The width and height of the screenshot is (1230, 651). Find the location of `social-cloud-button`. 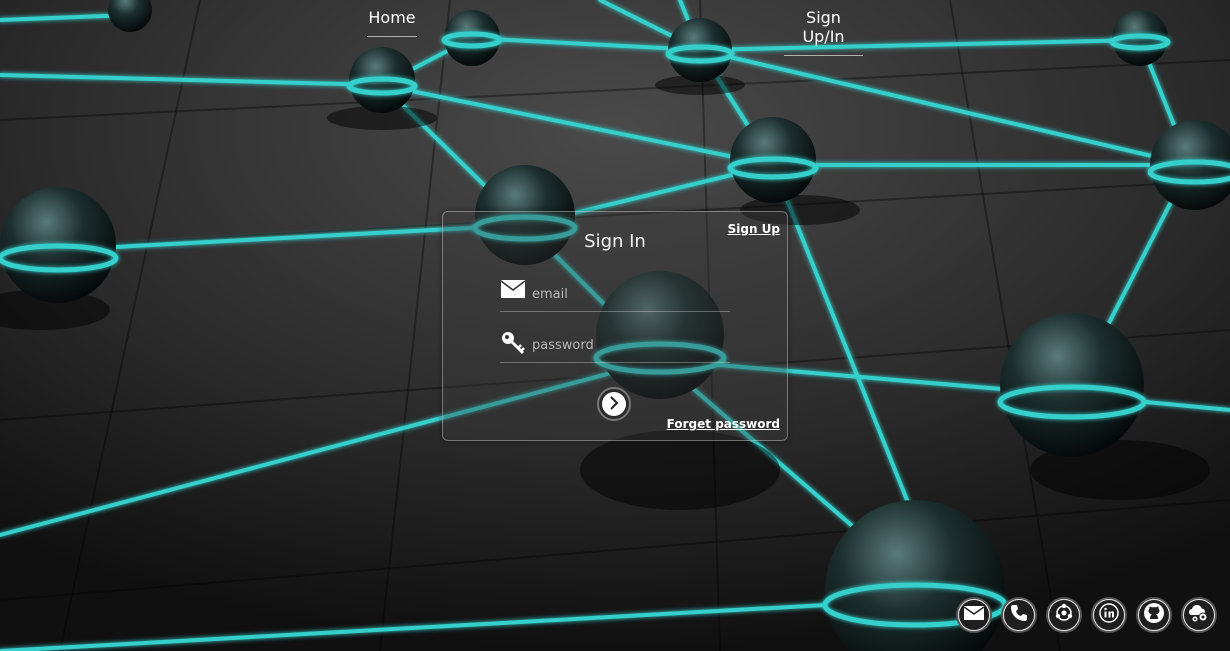

social-cloud-button is located at coordinates (1199, 615).